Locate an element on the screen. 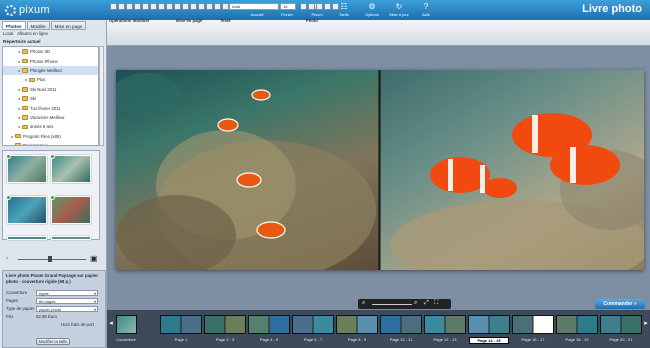 This screenshot has width=650, height=348. order-button: Commander » is located at coordinates (620, 304).